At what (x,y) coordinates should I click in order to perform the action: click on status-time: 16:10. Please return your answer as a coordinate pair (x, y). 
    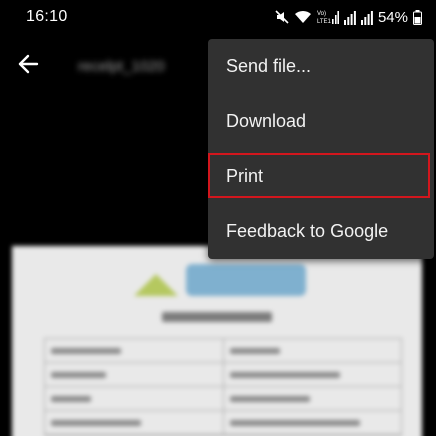
    Looking at the image, I should click on (47, 16).